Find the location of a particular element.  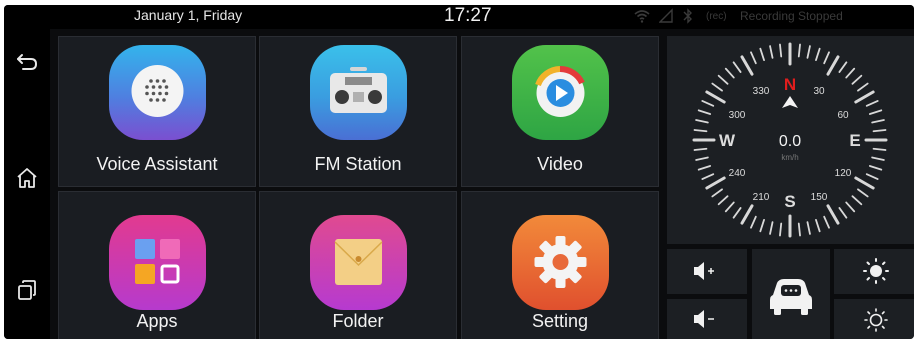

play-icon is located at coordinates (560, 92).